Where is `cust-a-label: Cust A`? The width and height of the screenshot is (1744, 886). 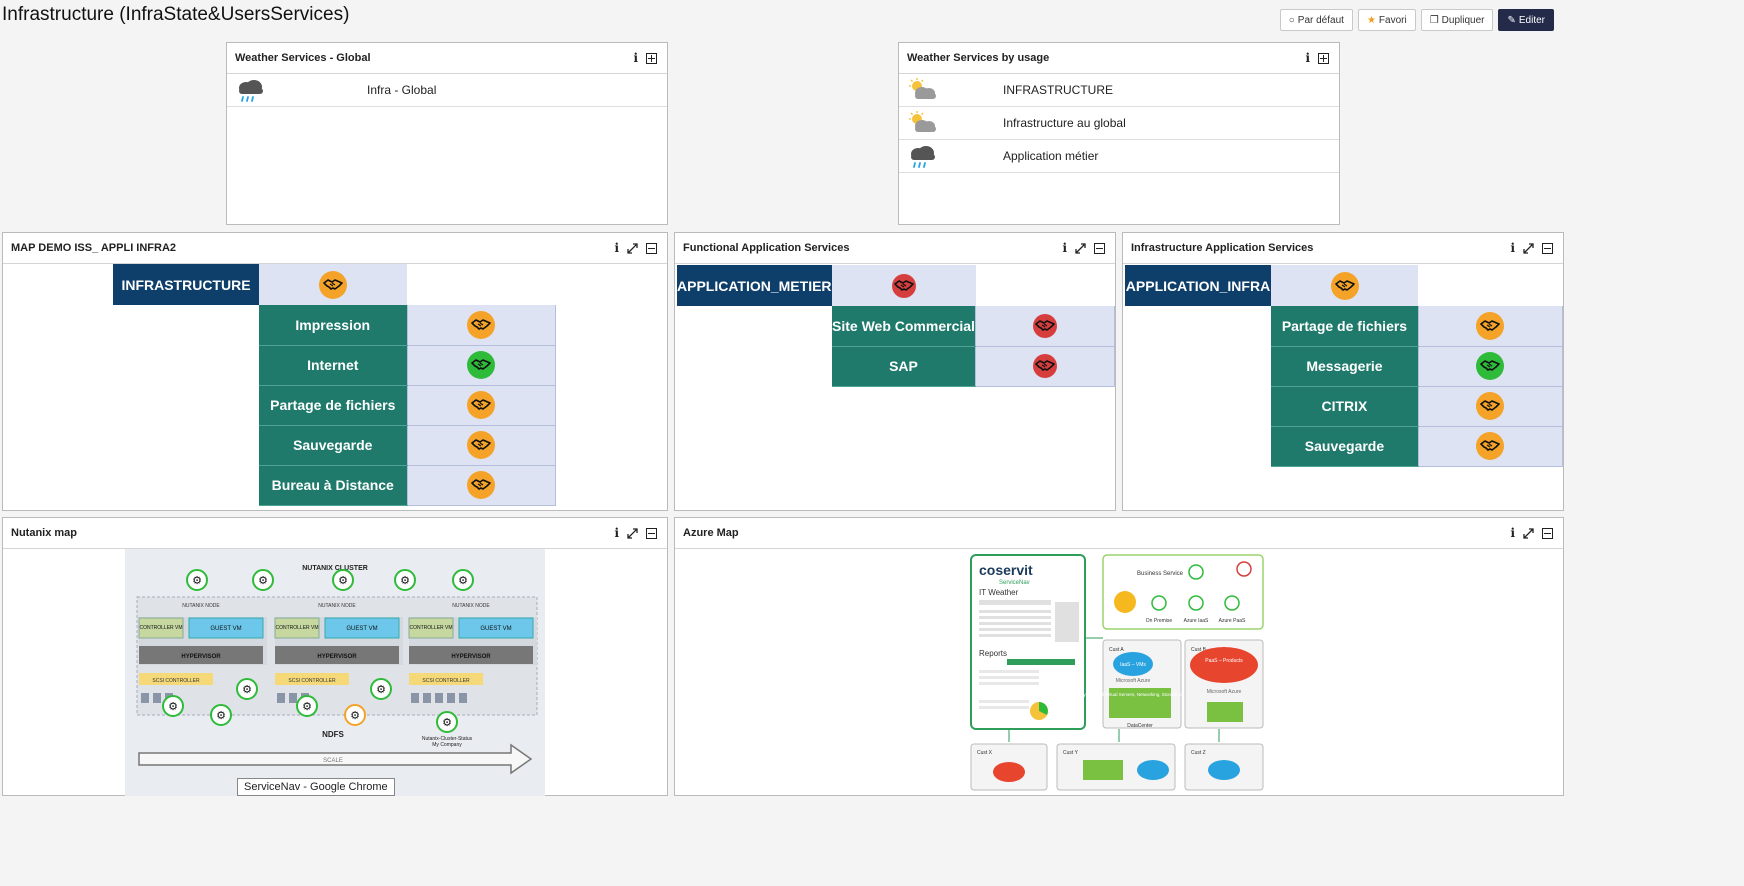 cust-a-label: Cust A is located at coordinates (1116, 650).